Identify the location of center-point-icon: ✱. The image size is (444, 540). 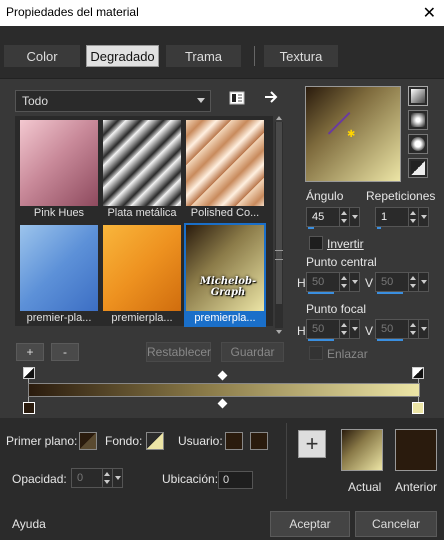
(351, 134).